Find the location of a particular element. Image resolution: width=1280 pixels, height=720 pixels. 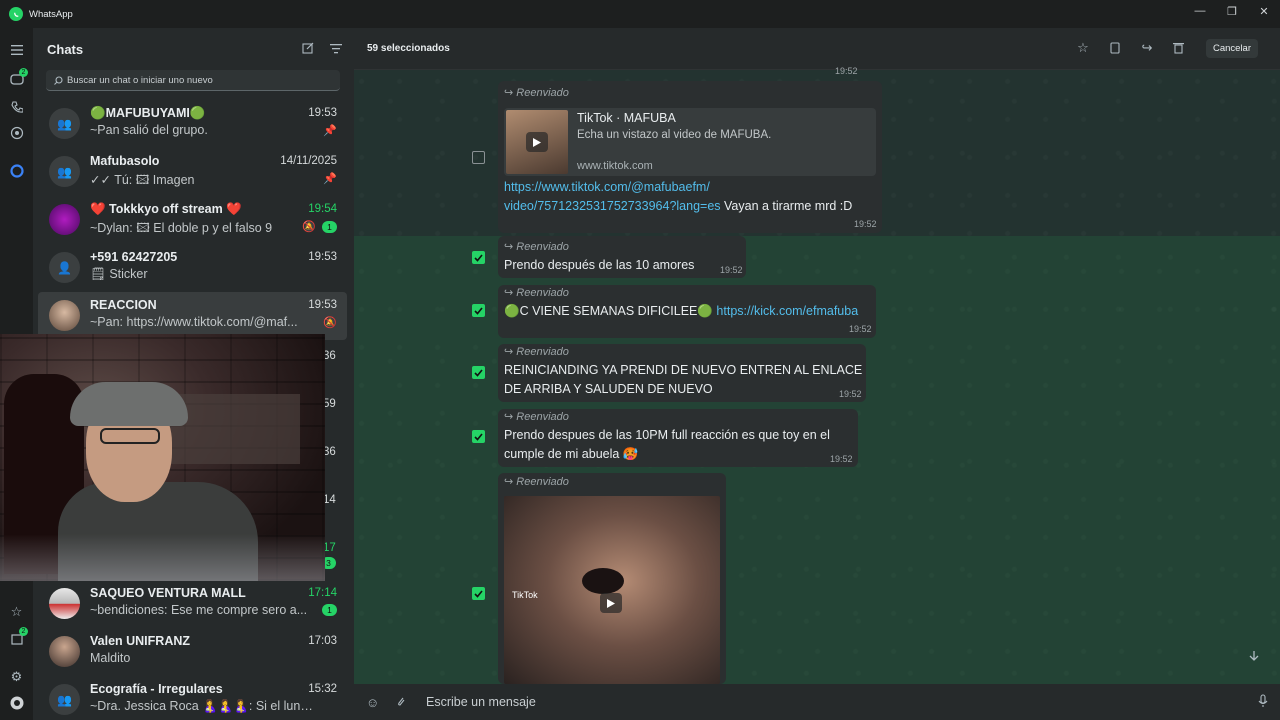

video-message: TikTok is located at coordinates (612, 590).